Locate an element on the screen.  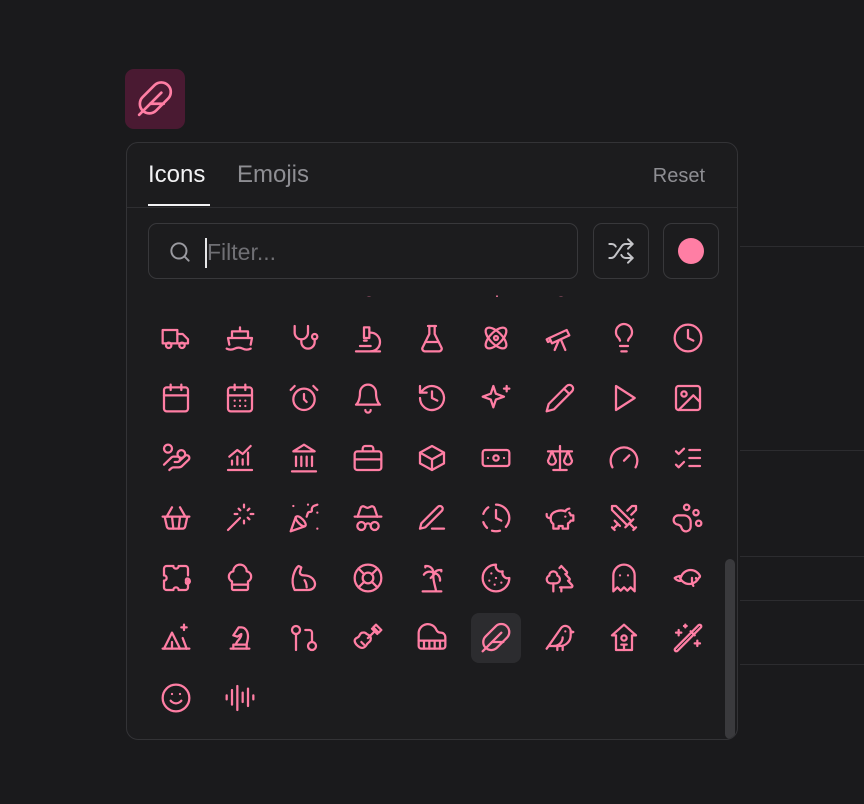
telescope-icon is located at coordinates (558, 340).